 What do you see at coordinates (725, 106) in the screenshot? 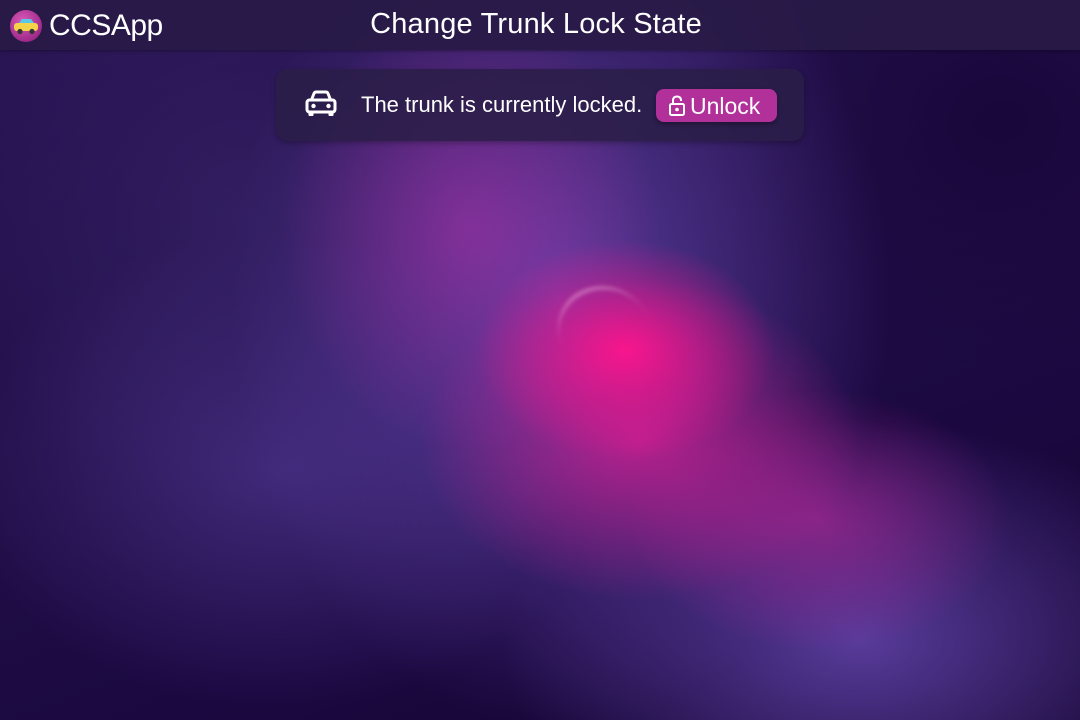
I see `unlock-button-label: Unlock` at bounding box center [725, 106].